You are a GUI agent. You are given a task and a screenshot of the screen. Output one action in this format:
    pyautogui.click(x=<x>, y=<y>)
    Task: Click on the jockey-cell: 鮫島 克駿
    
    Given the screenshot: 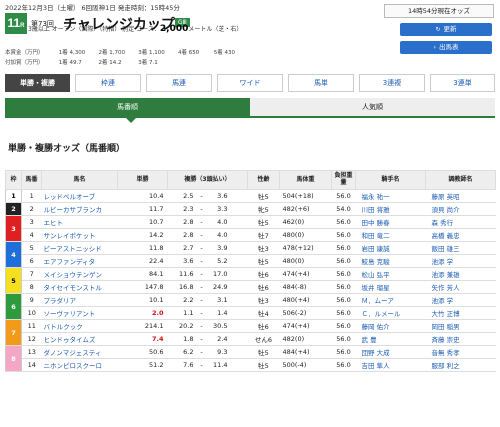 What is the action you would take?
    pyautogui.click(x=390, y=261)
    